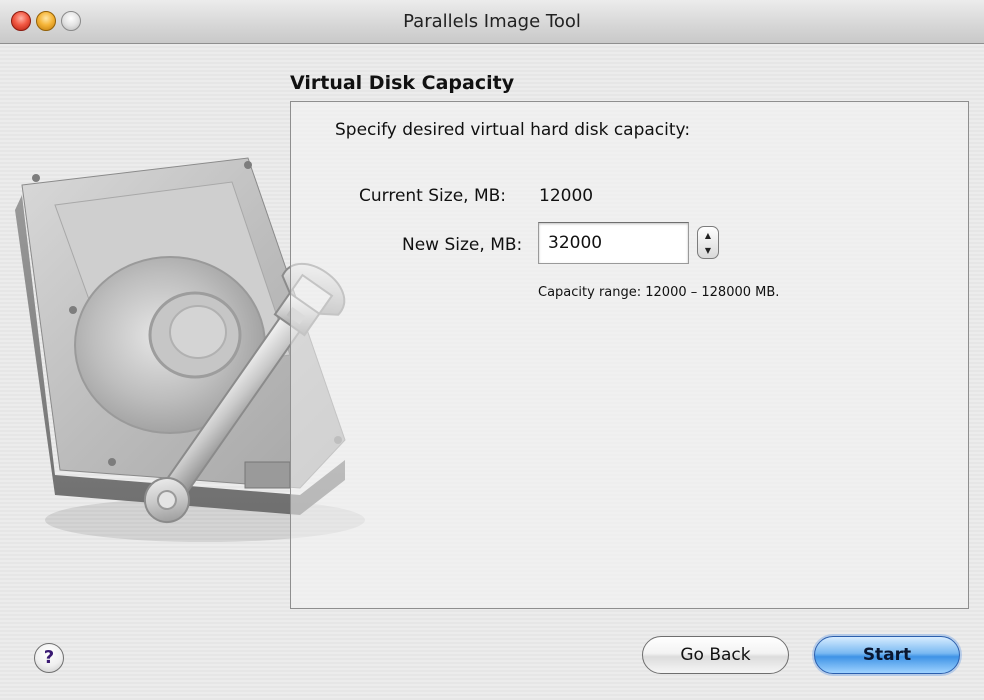 Image resolution: width=984 pixels, height=700 pixels. I want to click on stepper-down-icon: ▼, so click(708, 250).